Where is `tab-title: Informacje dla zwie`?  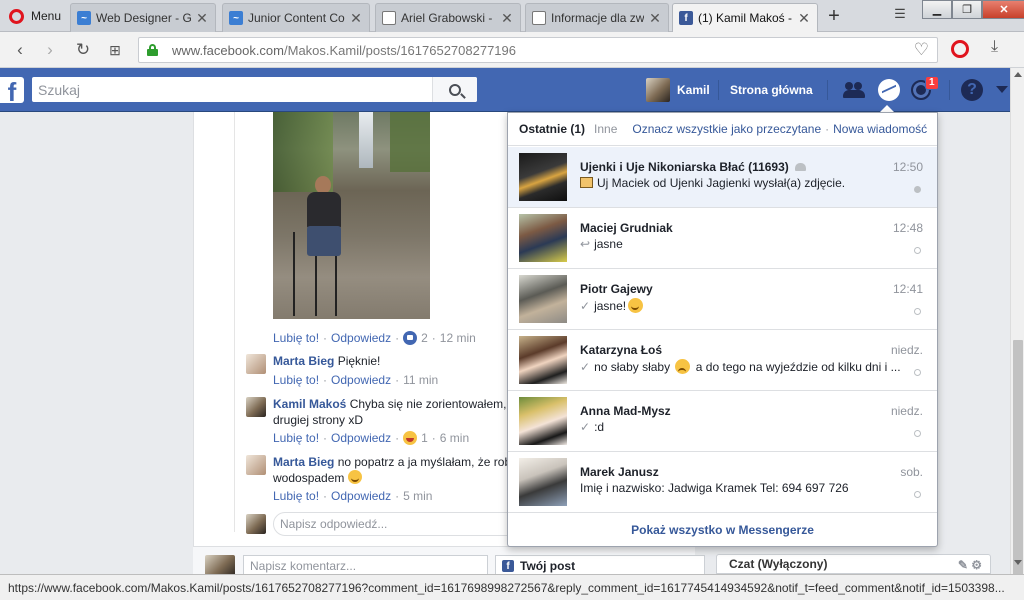
tab-title: Informacje dla zwie is located at coordinates (597, 18).